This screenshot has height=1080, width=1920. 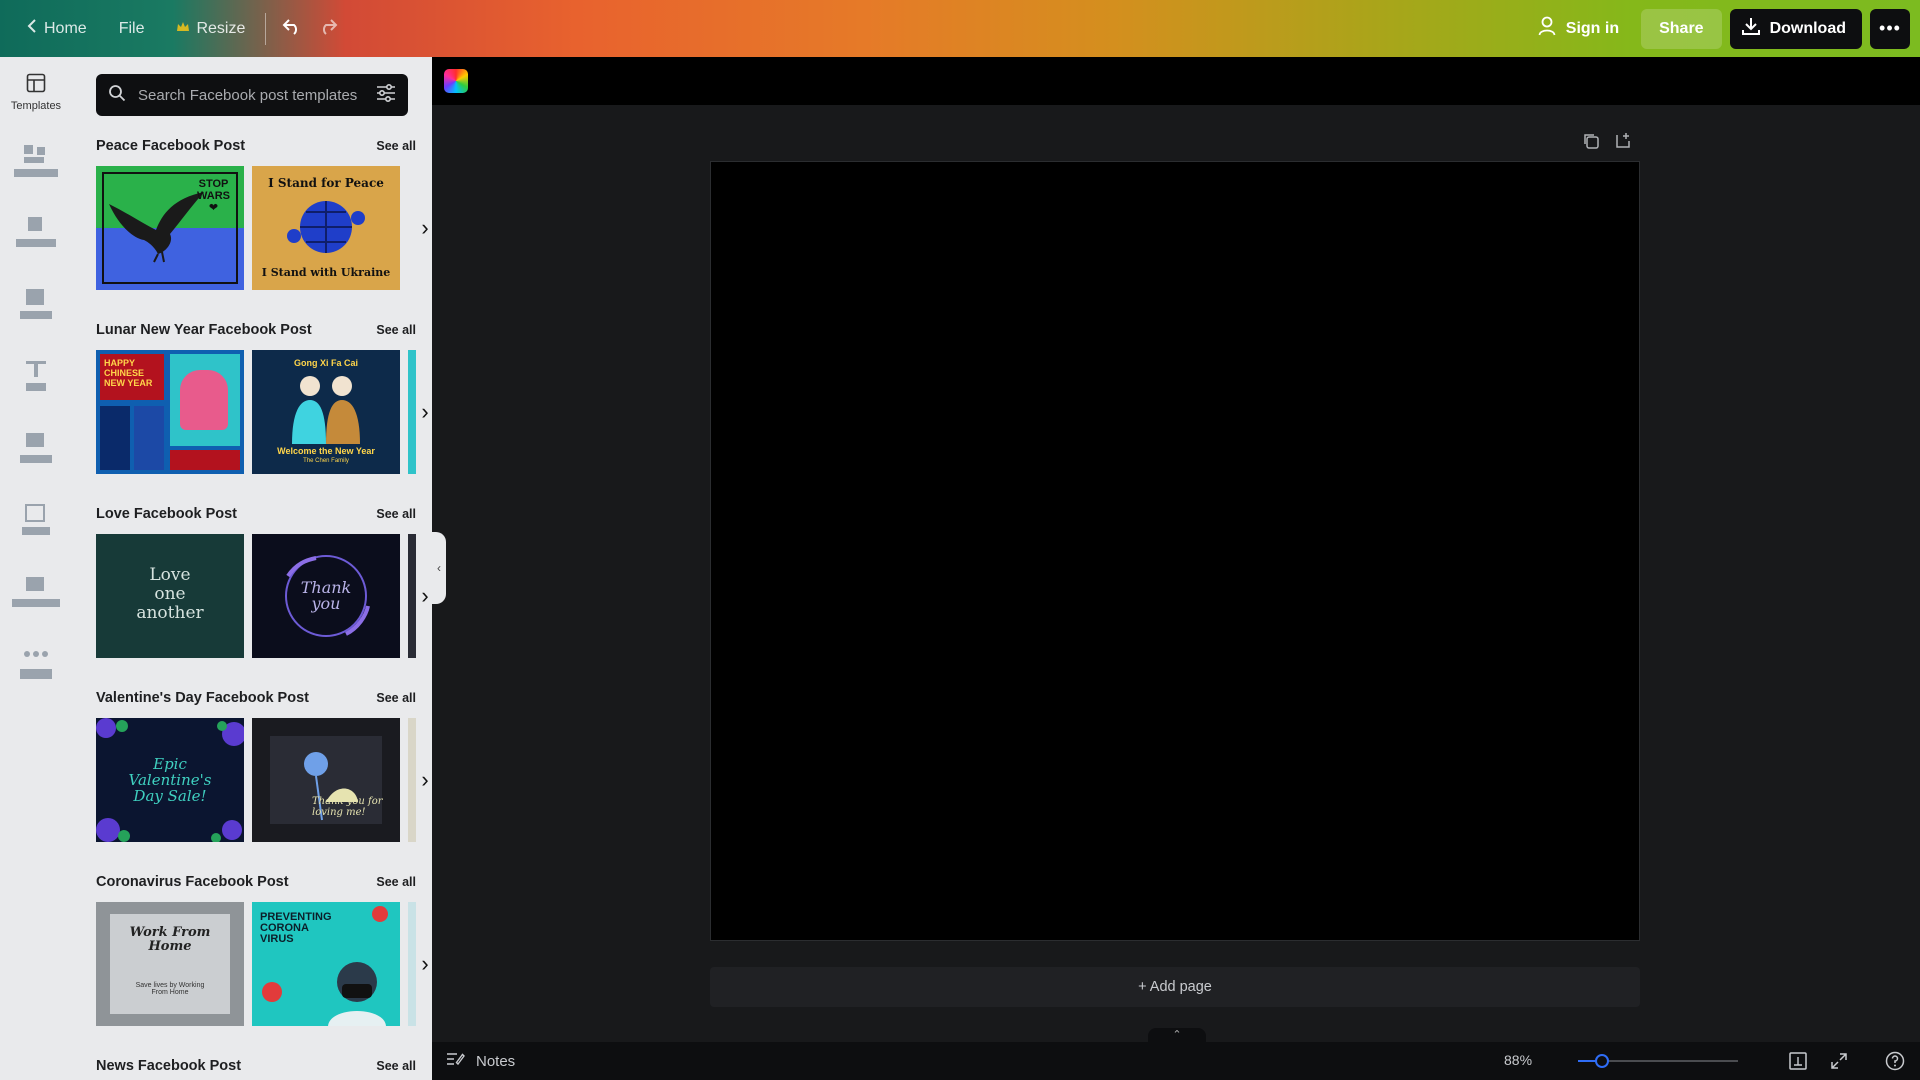 I want to click on thumbnail-text: Thank you for, so click(x=347, y=801).